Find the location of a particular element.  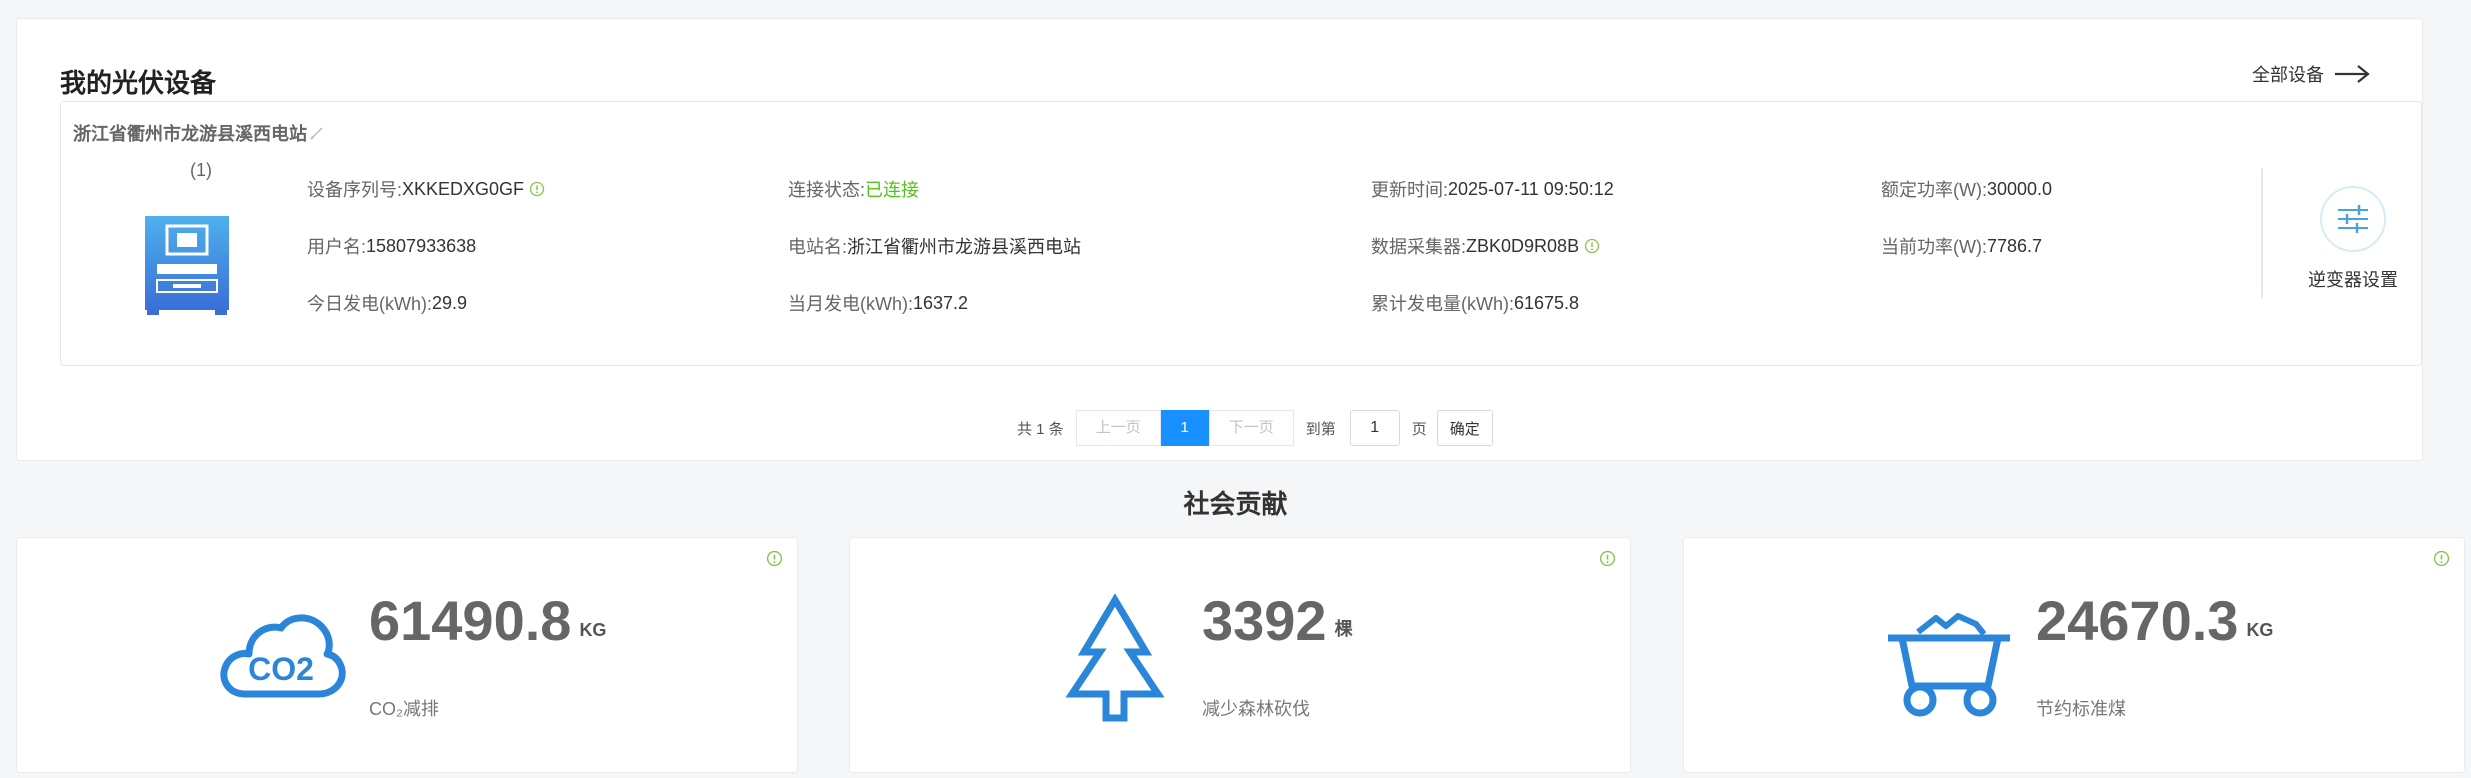

connection-label: 连接状态: is located at coordinates (827, 190).